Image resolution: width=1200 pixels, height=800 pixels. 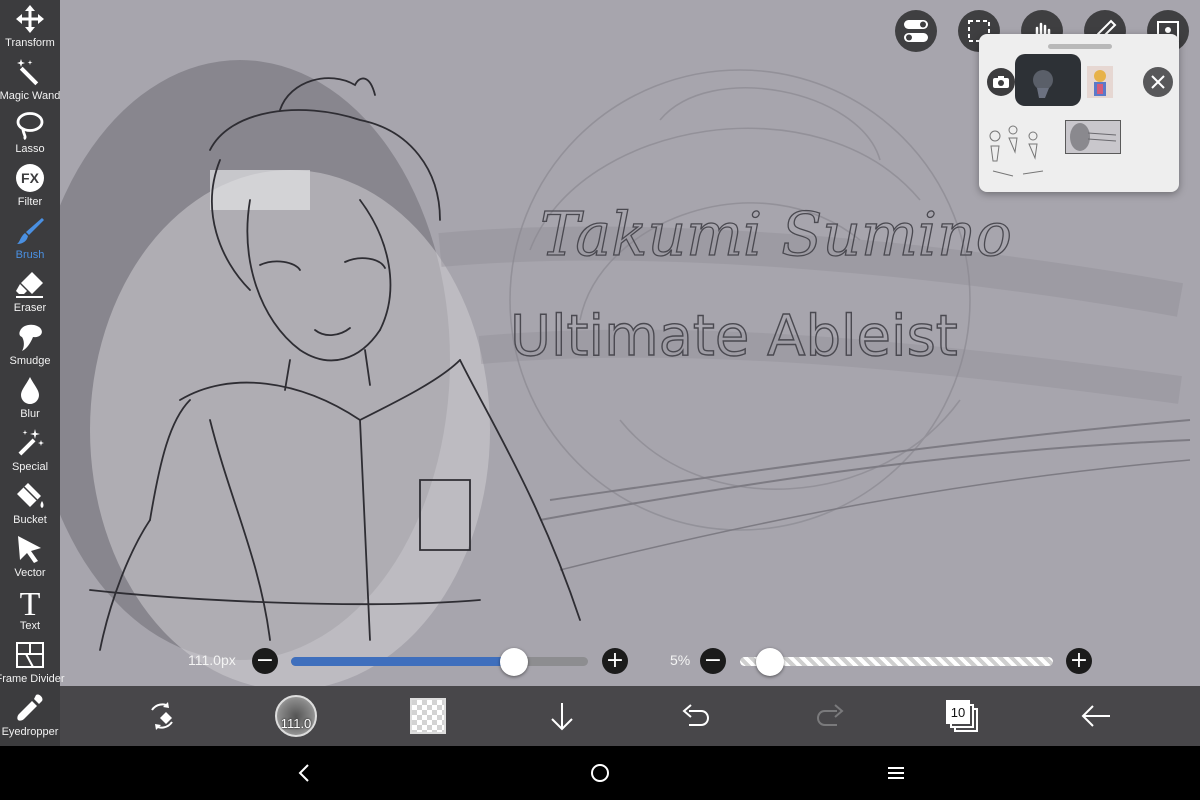 I want to click on tool-label: Brush, so click(x=30, y=255).